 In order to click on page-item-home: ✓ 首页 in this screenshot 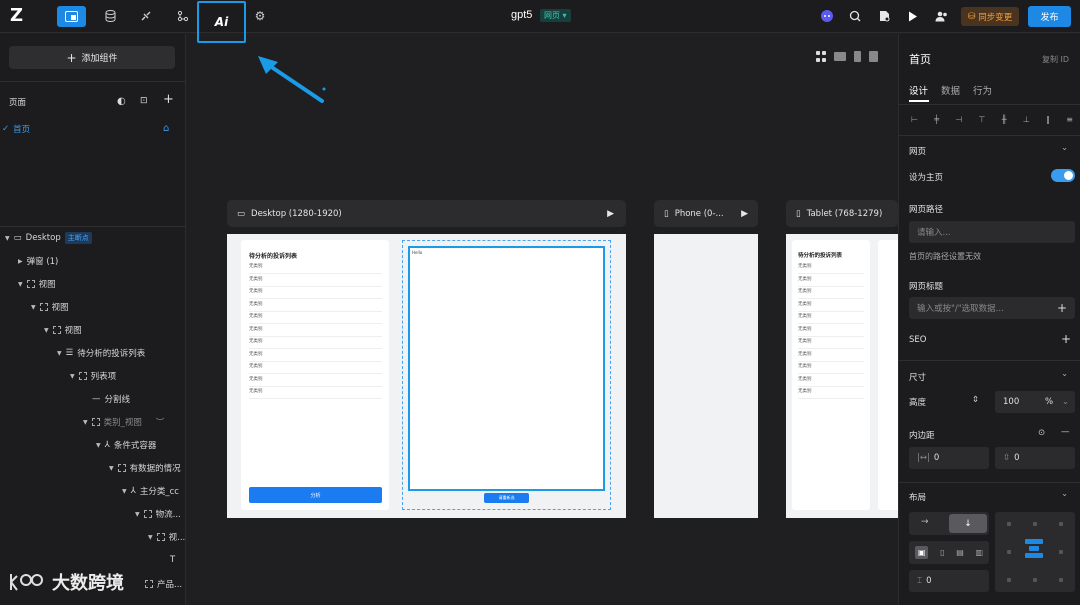, I will do `click(16, 129)`.